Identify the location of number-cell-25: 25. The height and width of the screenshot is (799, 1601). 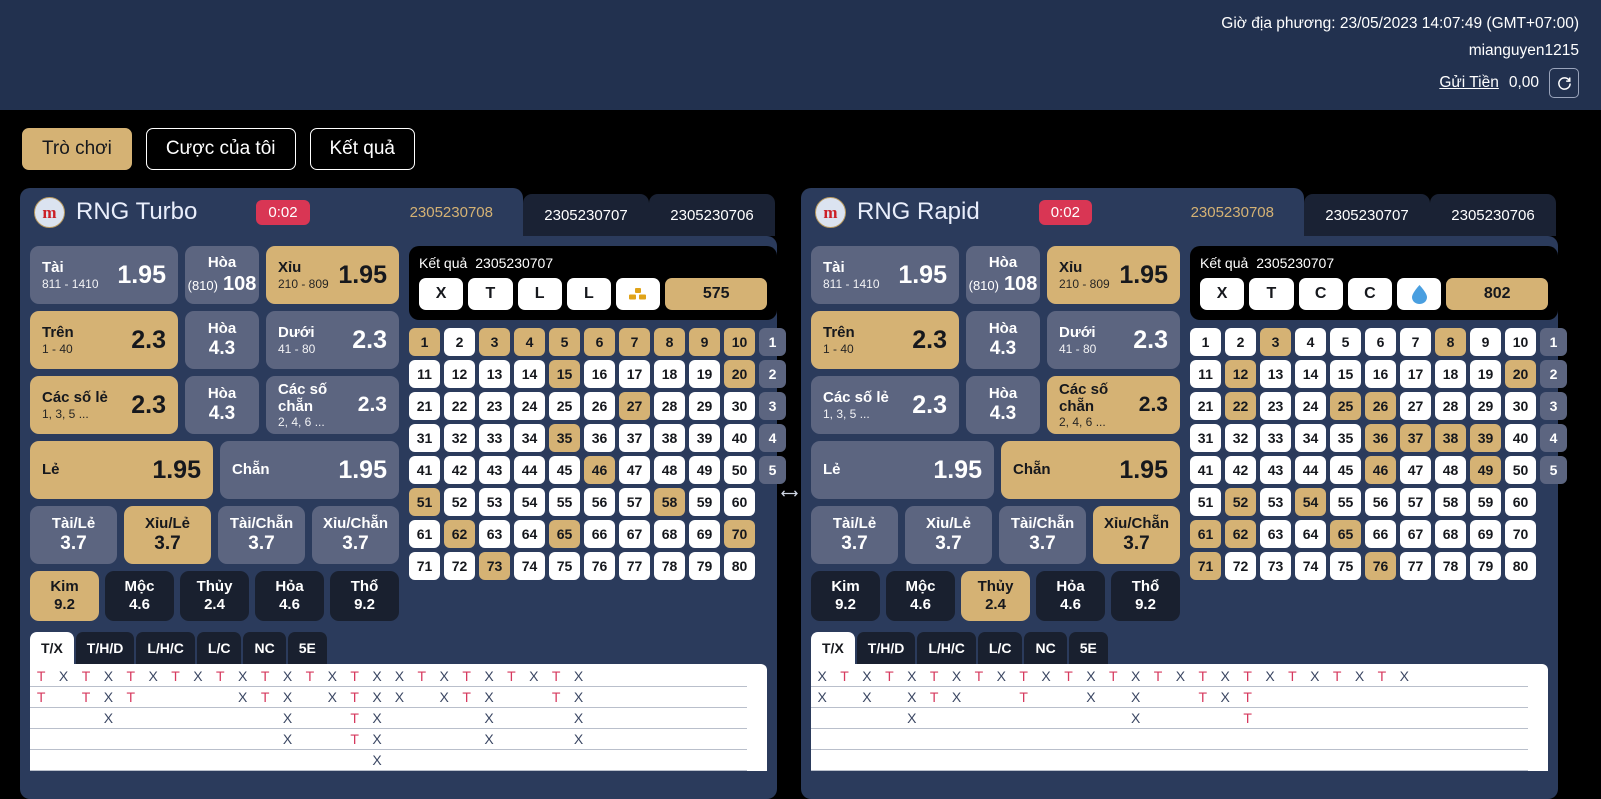
(1345, 406).